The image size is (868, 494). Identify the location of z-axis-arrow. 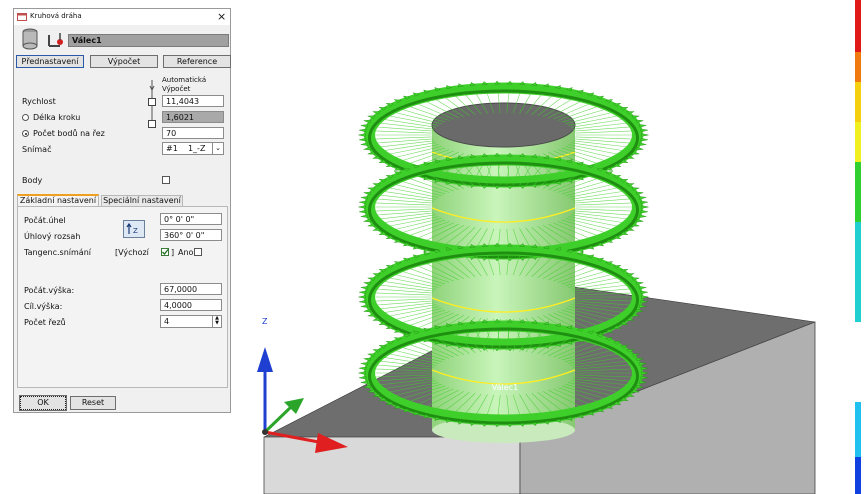
(265, 359).